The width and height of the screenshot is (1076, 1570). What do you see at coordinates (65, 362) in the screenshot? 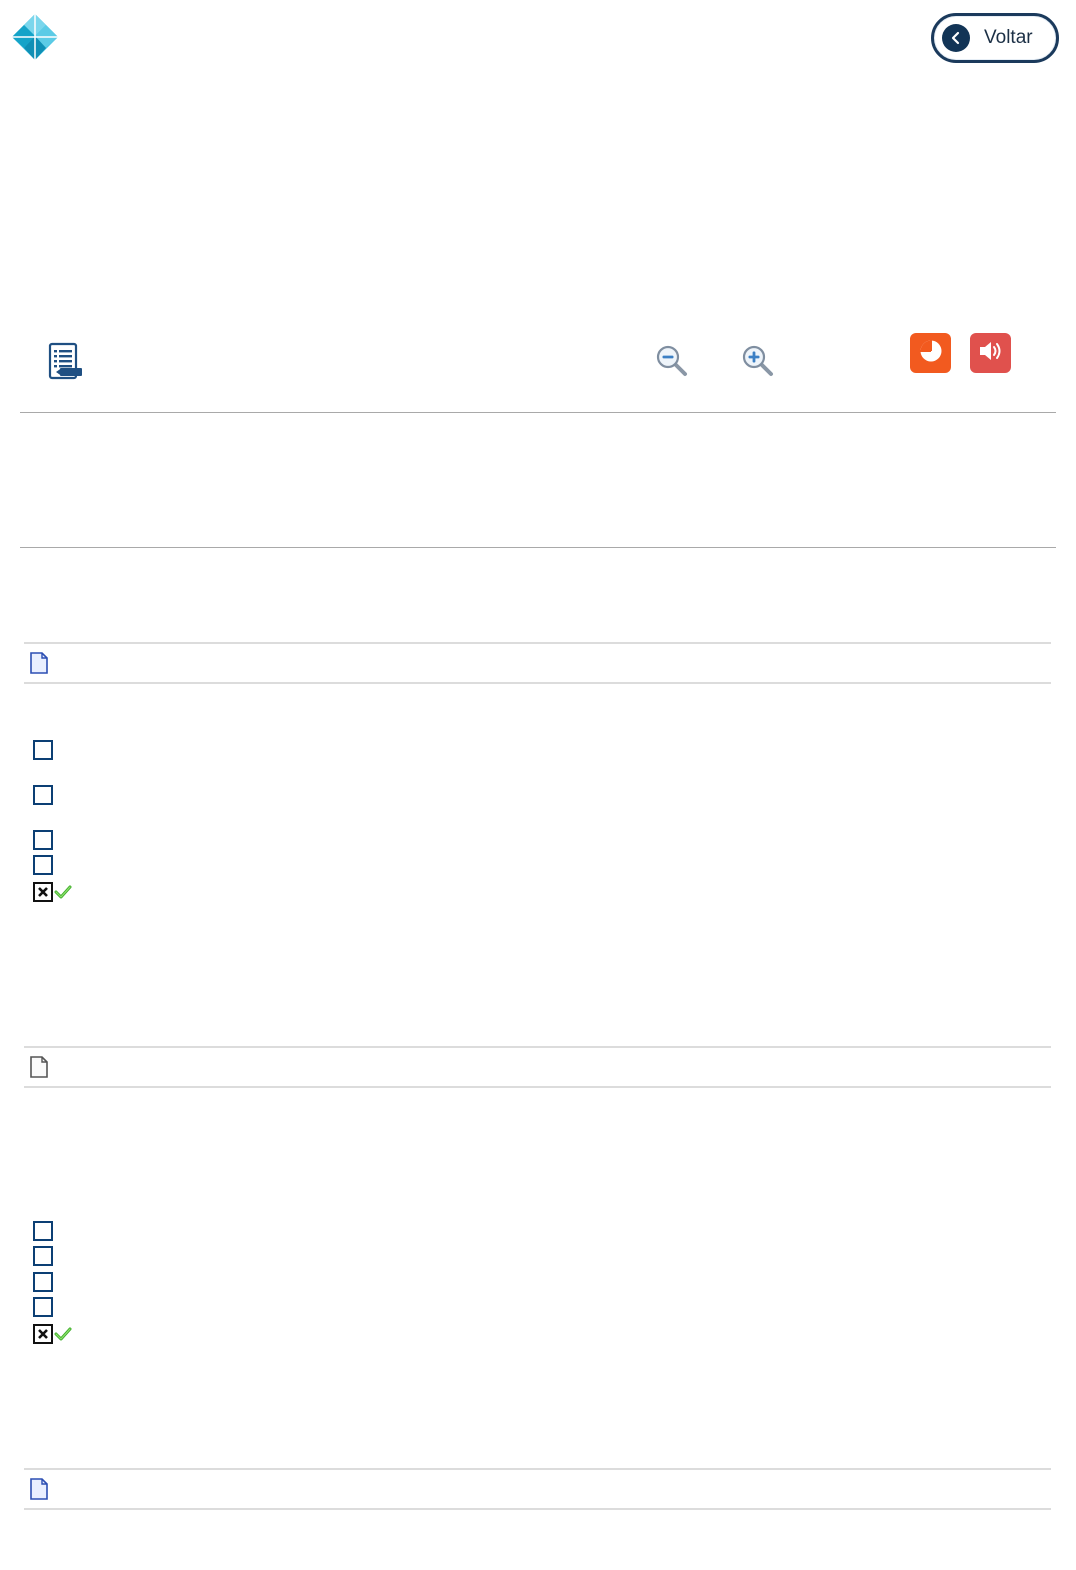
I see `table-of-contents-icon` at bounding box center [65, 362].